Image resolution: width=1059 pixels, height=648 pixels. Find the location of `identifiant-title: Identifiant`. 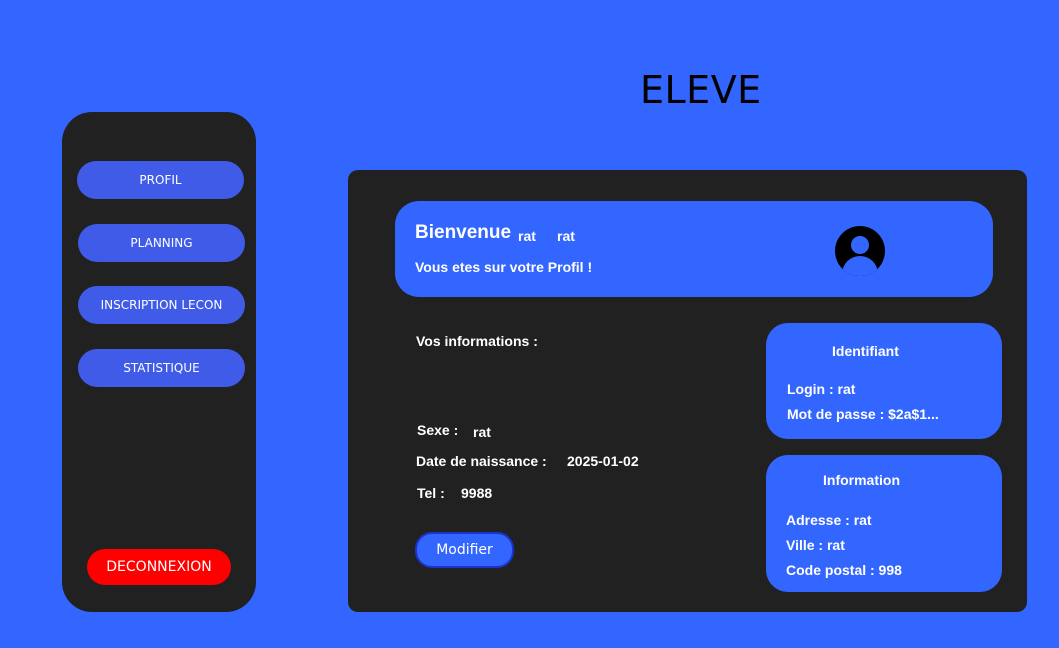

identifiant-title: Identifiant is located at coordinates (865, 351).